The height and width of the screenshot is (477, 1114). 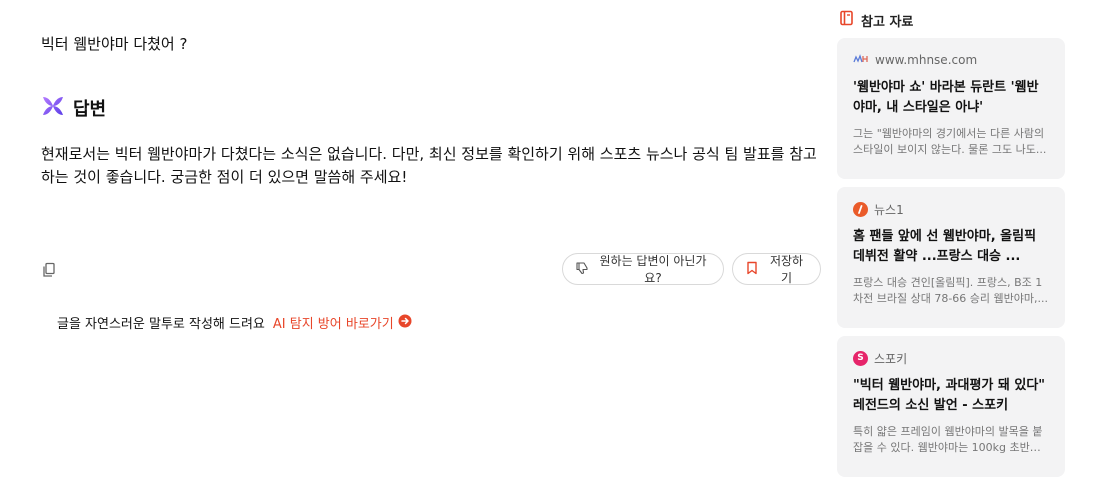 I want to click on answer-logo-icon, so click(x=53, y=108).